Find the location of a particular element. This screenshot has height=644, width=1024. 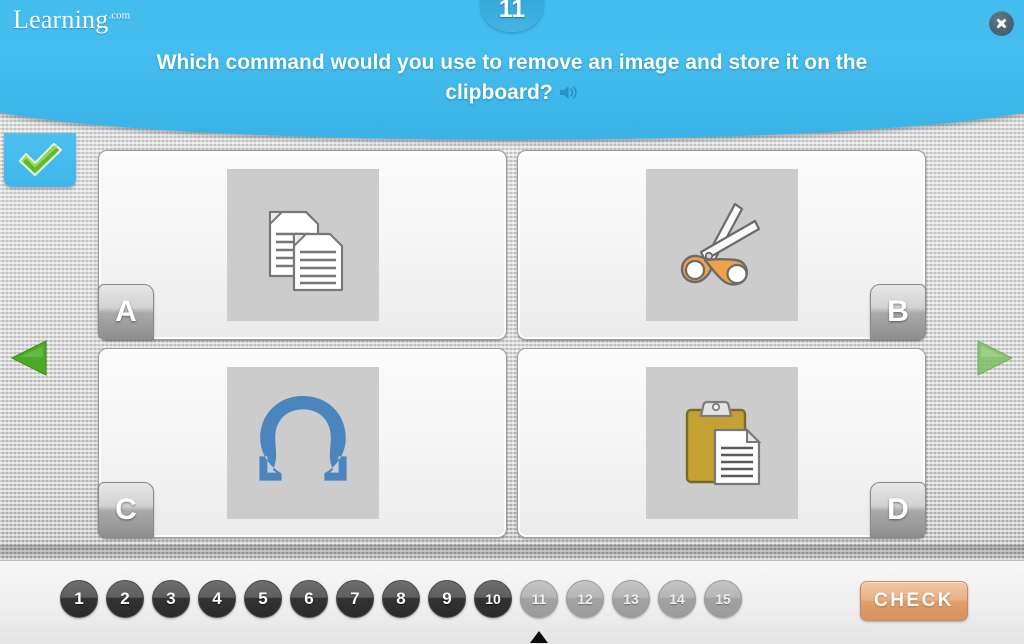

clipboard-paste-icon is located at coordinates (723, 443).